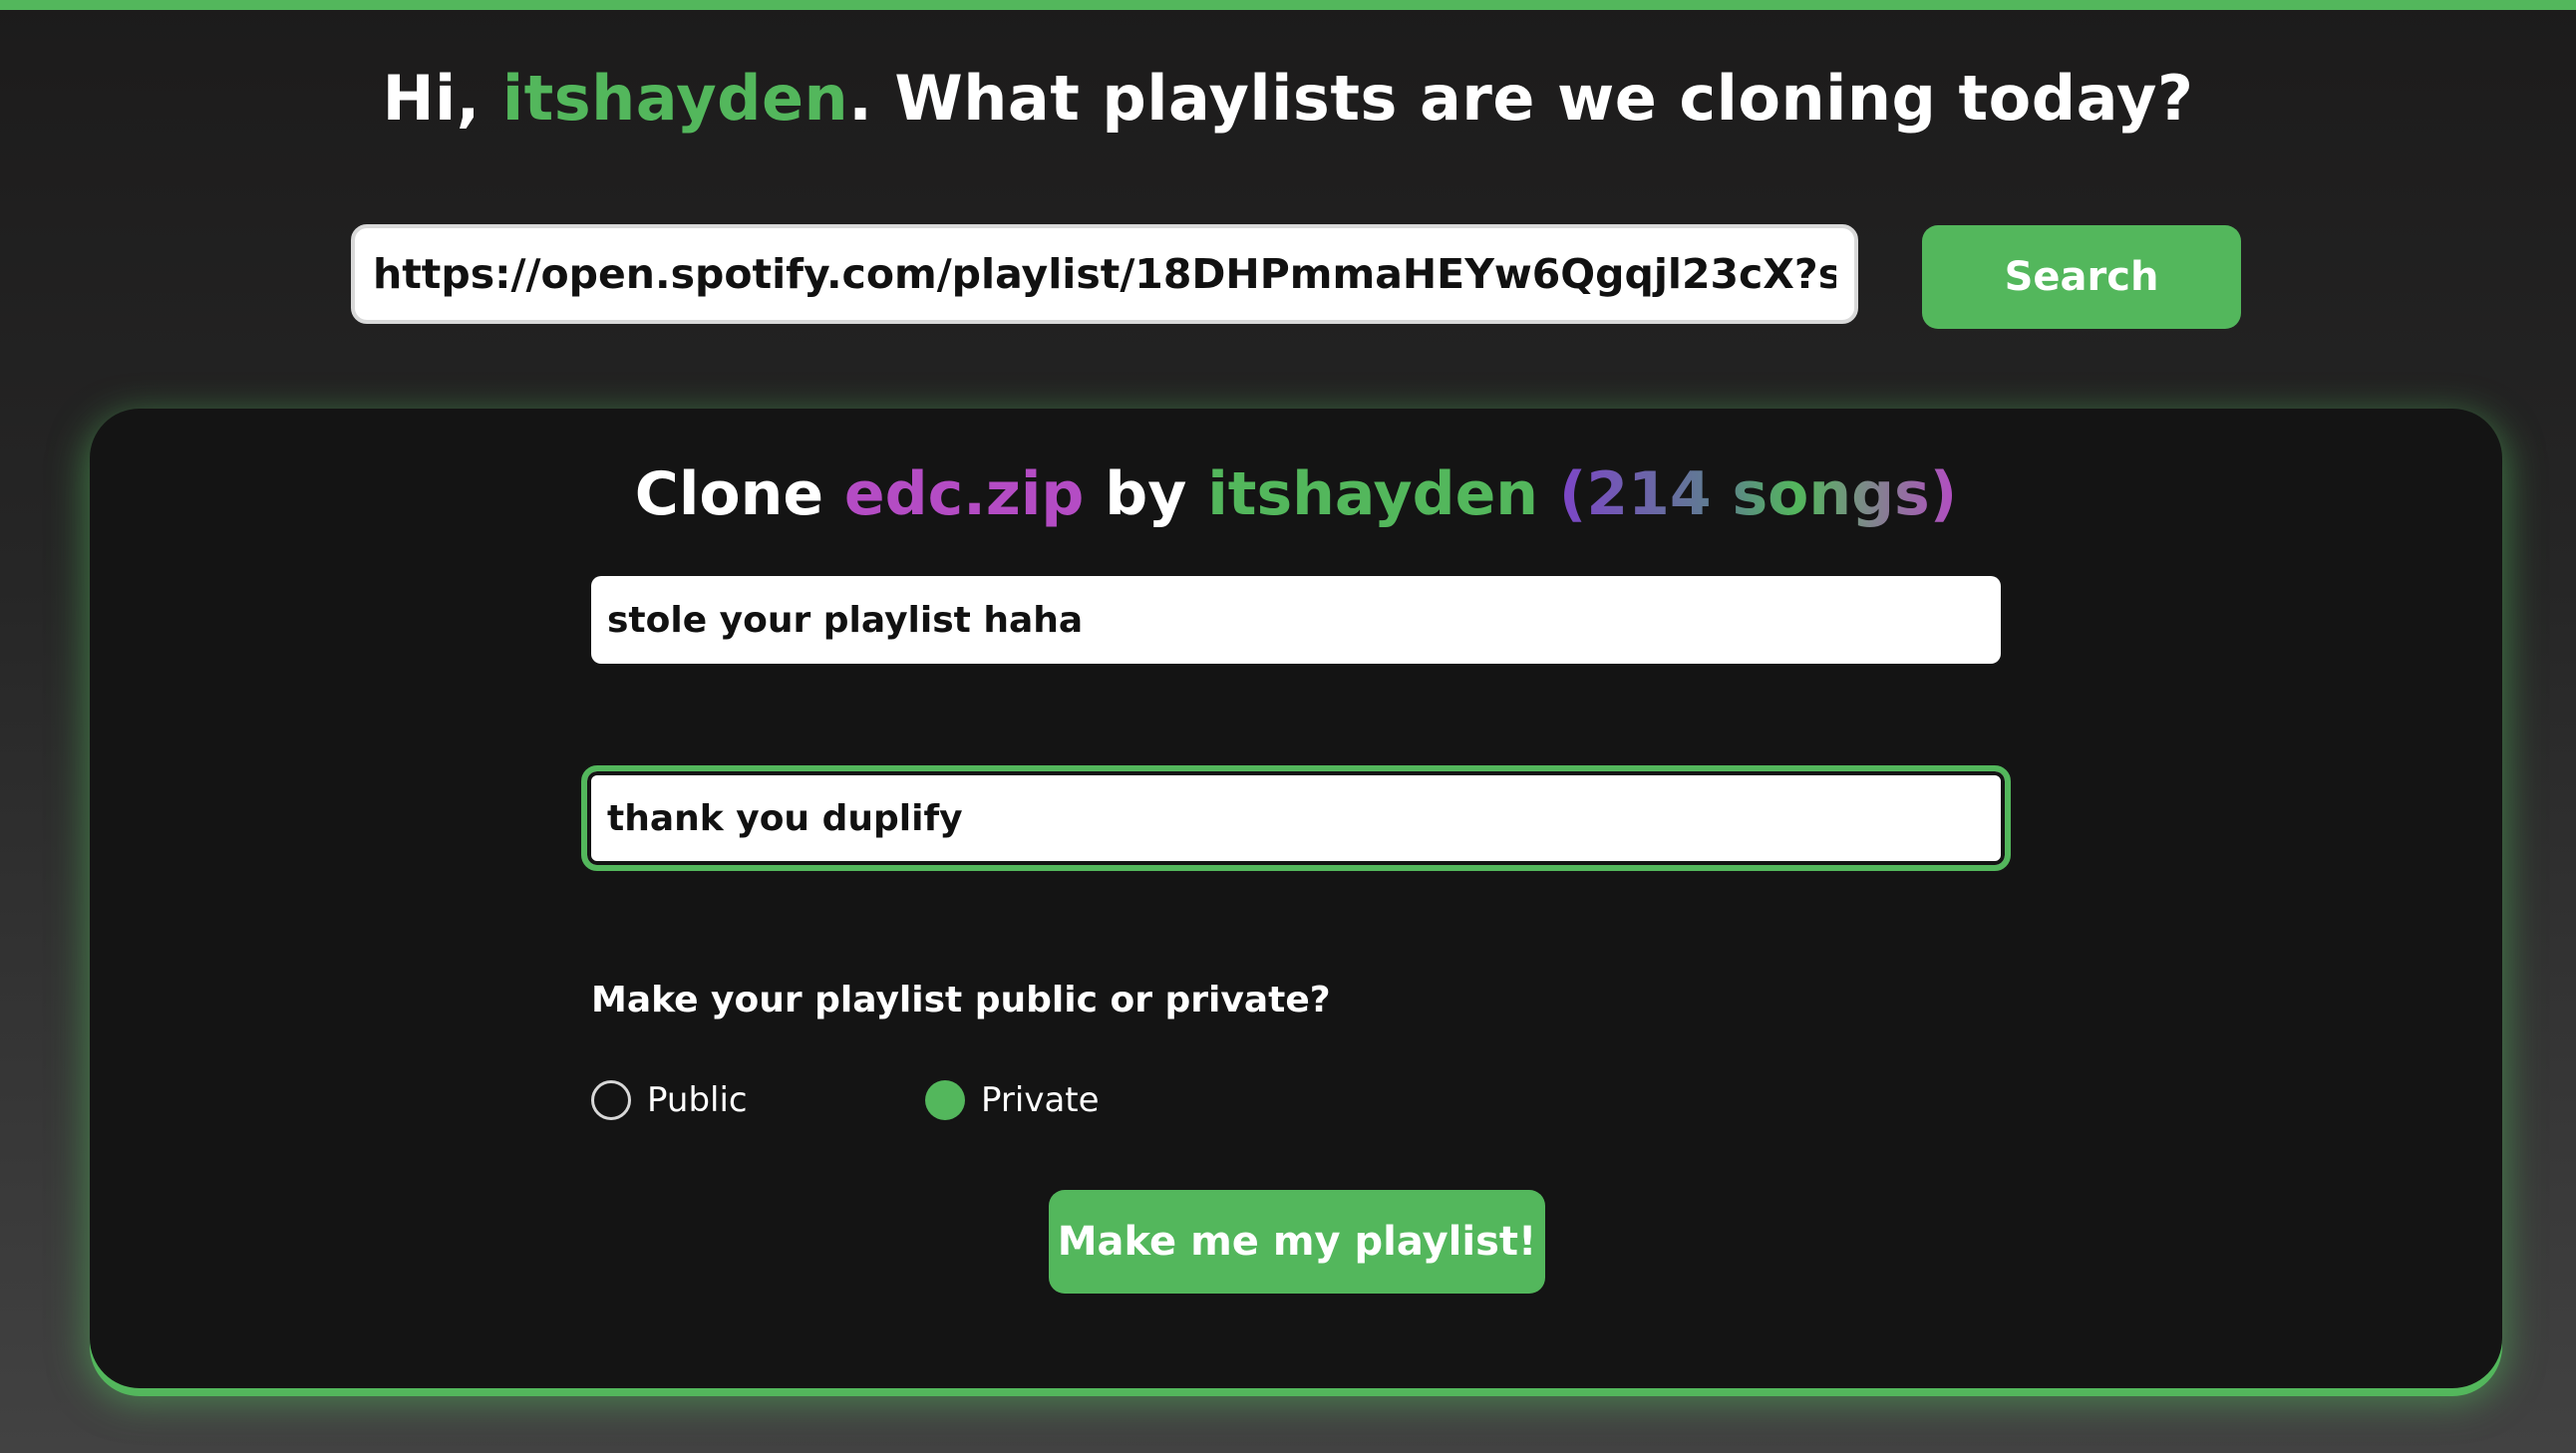 This screenshot has height=1453, width=2576. What do you see at coordinates (945, 1100) in the screenshot?
I see `private-radio-button` at bounding box center [945, 1100].